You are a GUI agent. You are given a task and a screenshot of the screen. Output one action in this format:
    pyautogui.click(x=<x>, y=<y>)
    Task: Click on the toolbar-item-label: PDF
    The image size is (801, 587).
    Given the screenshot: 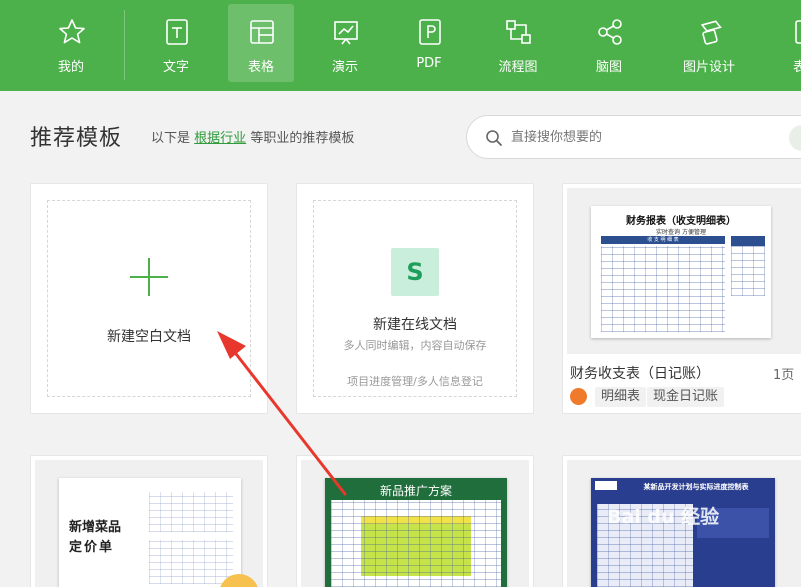 What is the action you would take?
    pyautogui.click(x=429, y=63)
    